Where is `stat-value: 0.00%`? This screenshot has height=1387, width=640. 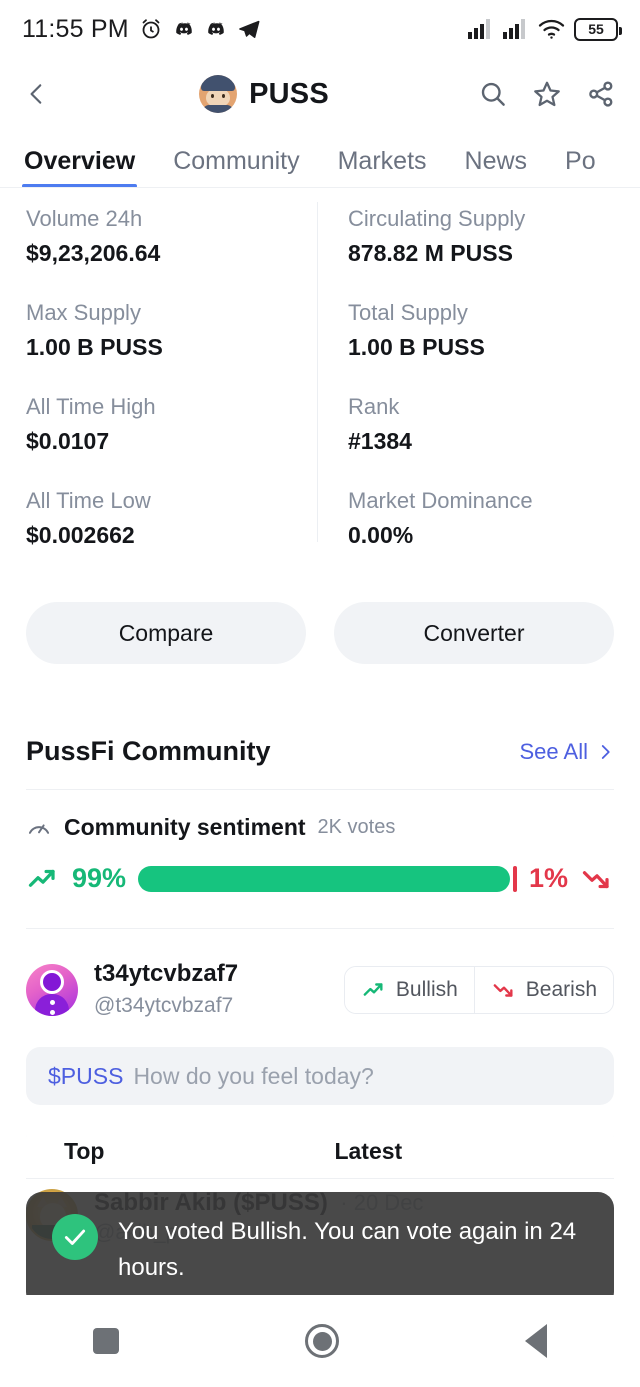
stat-value: 0.00% is located at coordinates (381, 535).